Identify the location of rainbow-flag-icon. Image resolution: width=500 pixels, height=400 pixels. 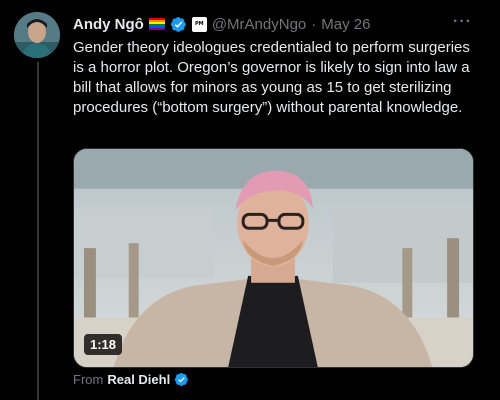
(156, 24).